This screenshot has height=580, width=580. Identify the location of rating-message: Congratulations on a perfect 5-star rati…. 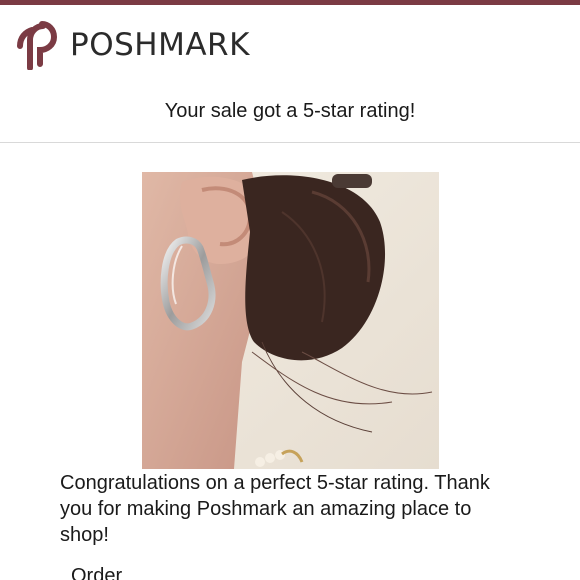
(275, 509).